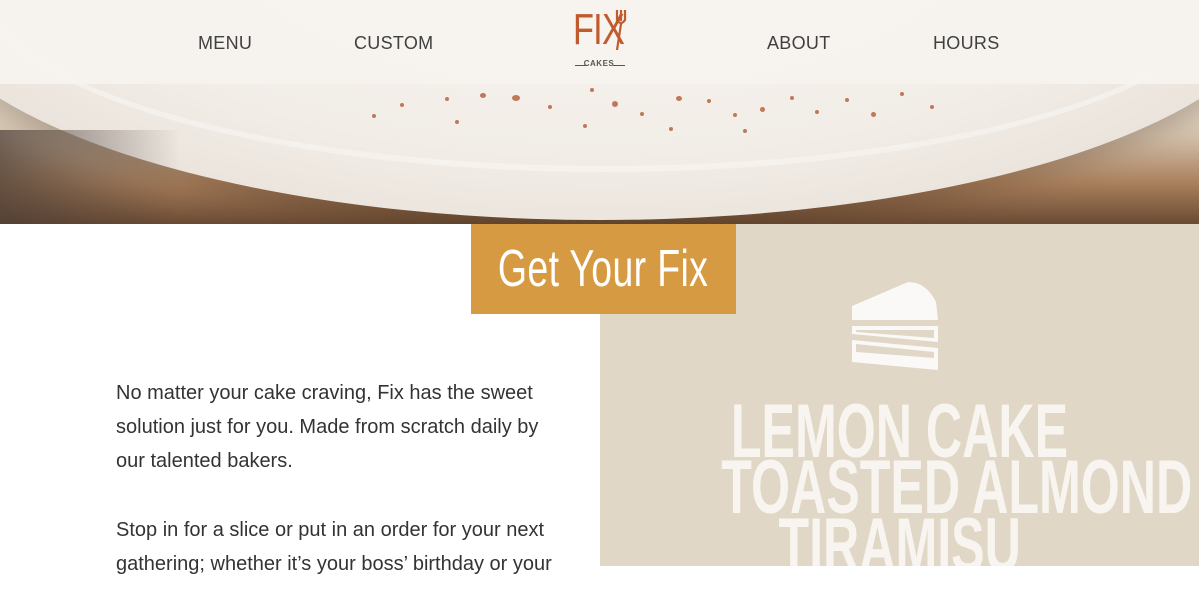 This screenshot has width=1199, height=616. I want to click on fork-icon, so click(621, 30).